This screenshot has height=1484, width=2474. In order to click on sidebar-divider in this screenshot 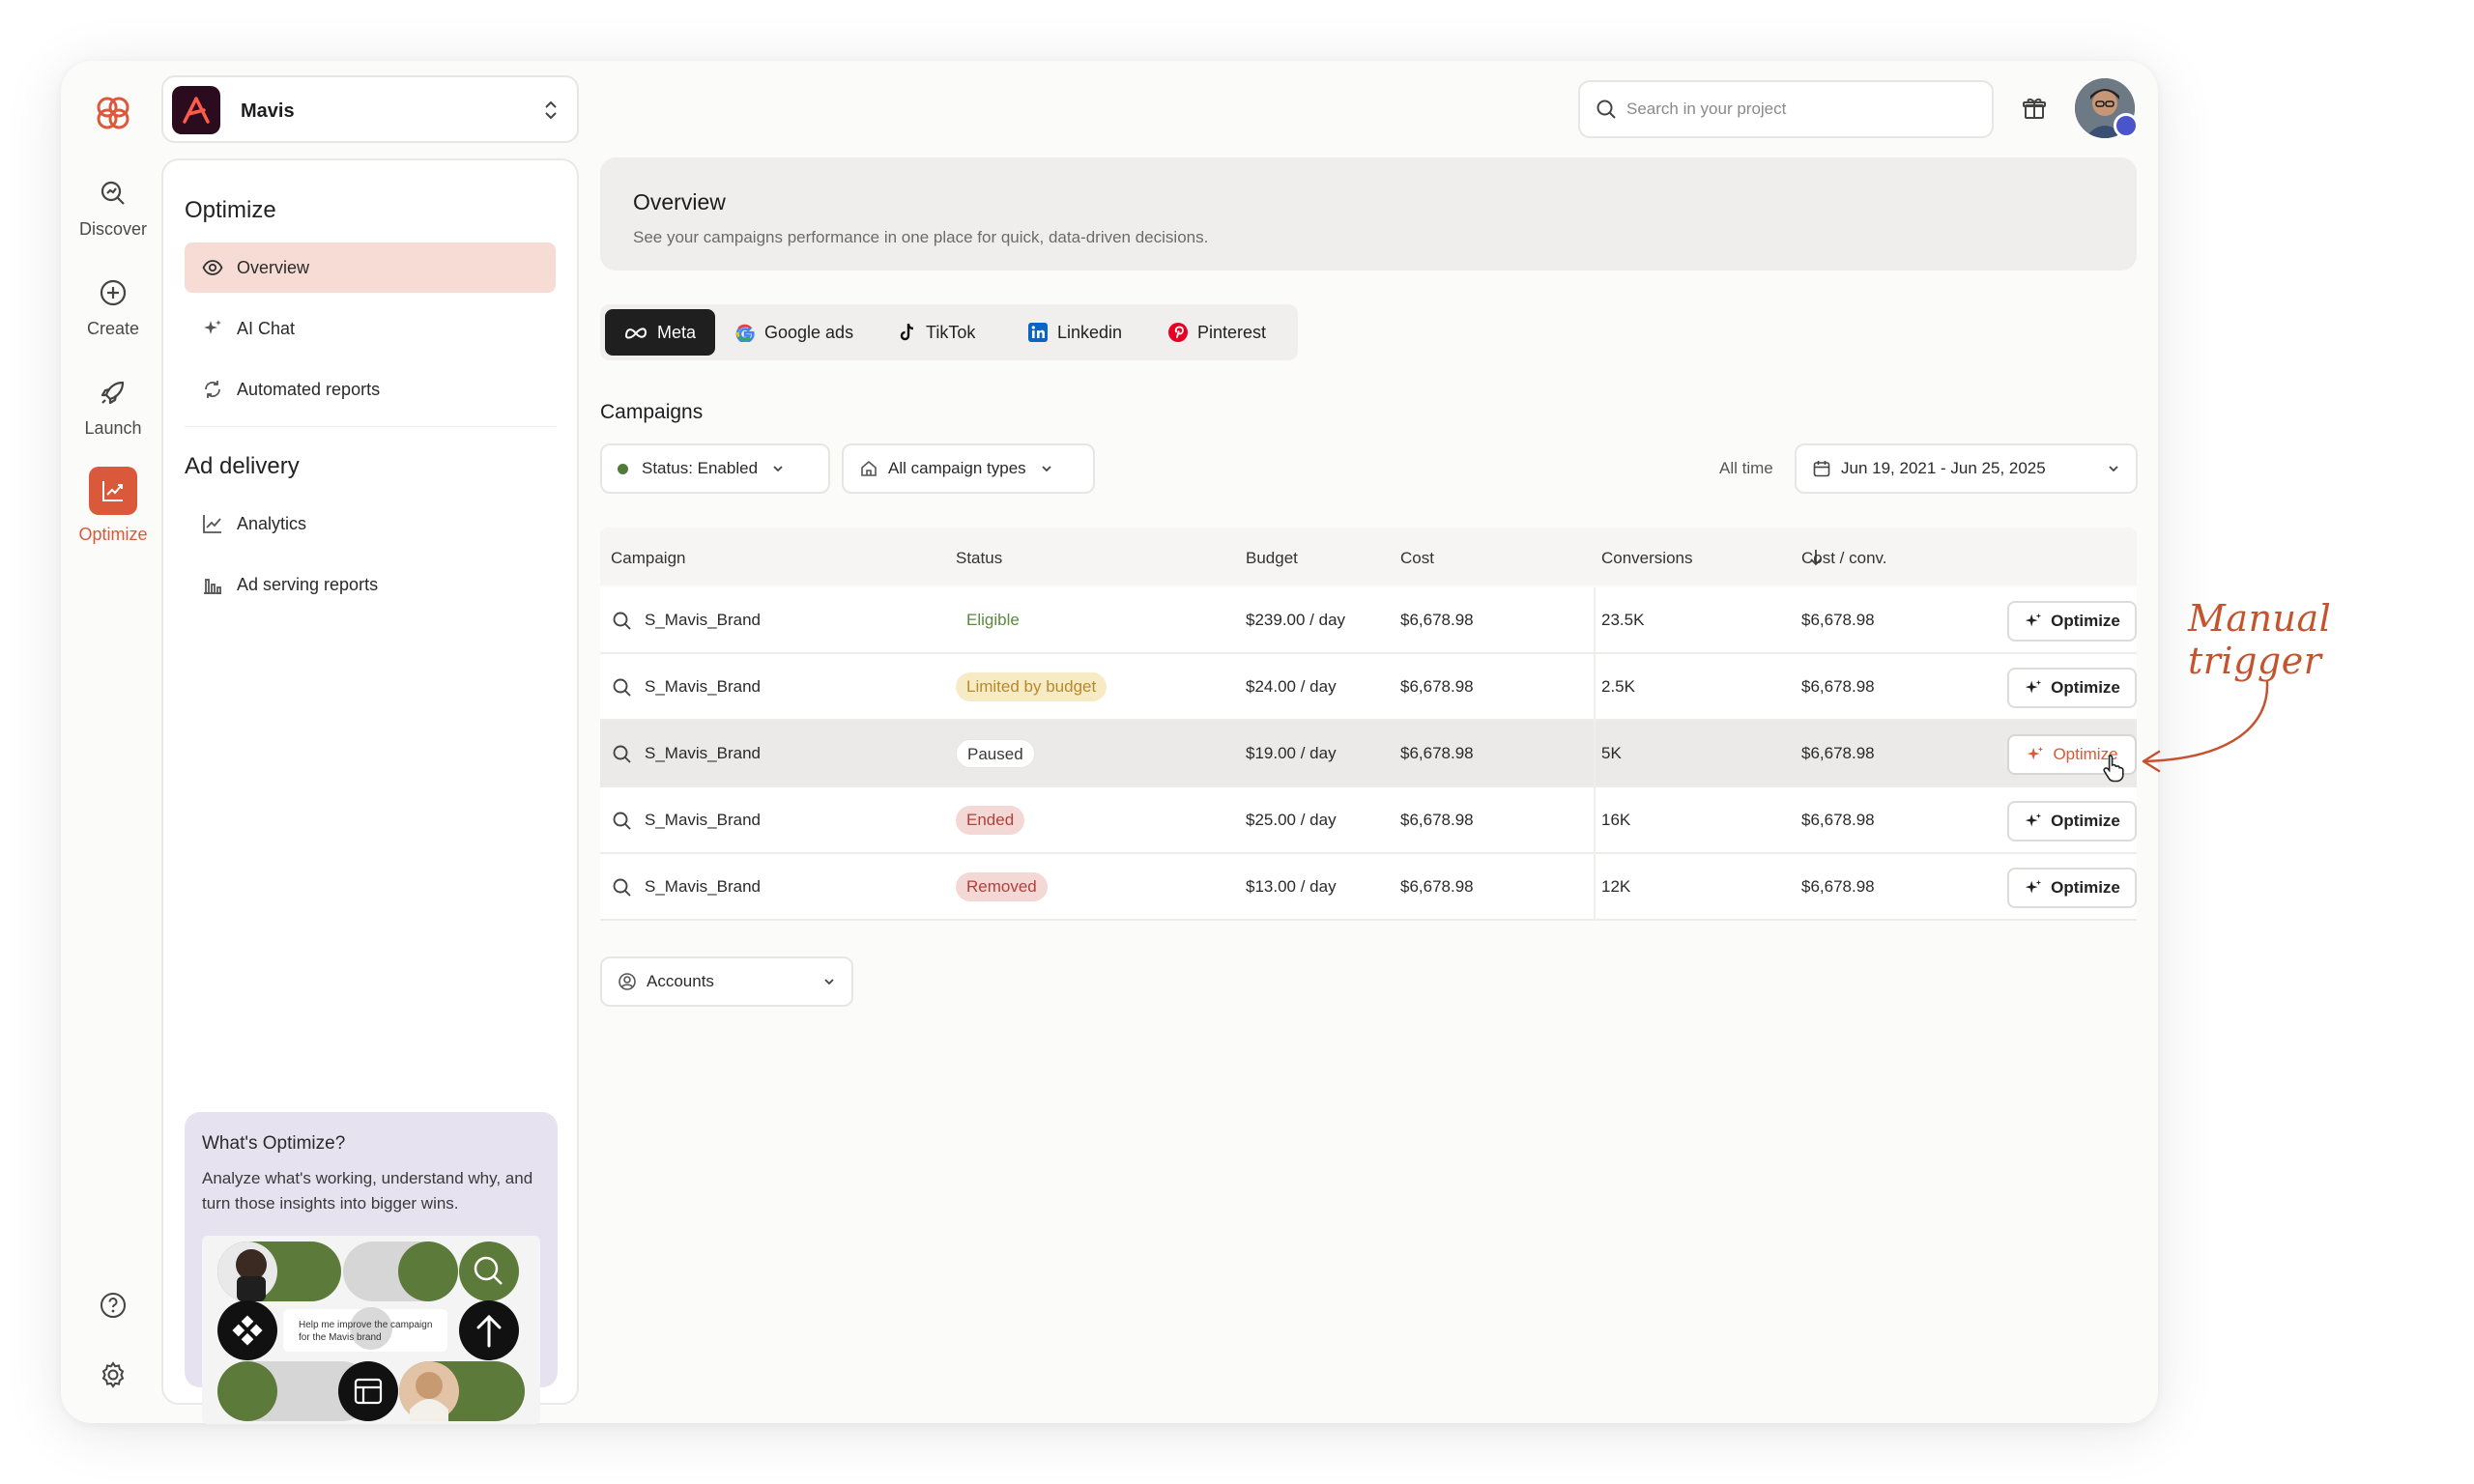, I will do `click(371, 427)`.